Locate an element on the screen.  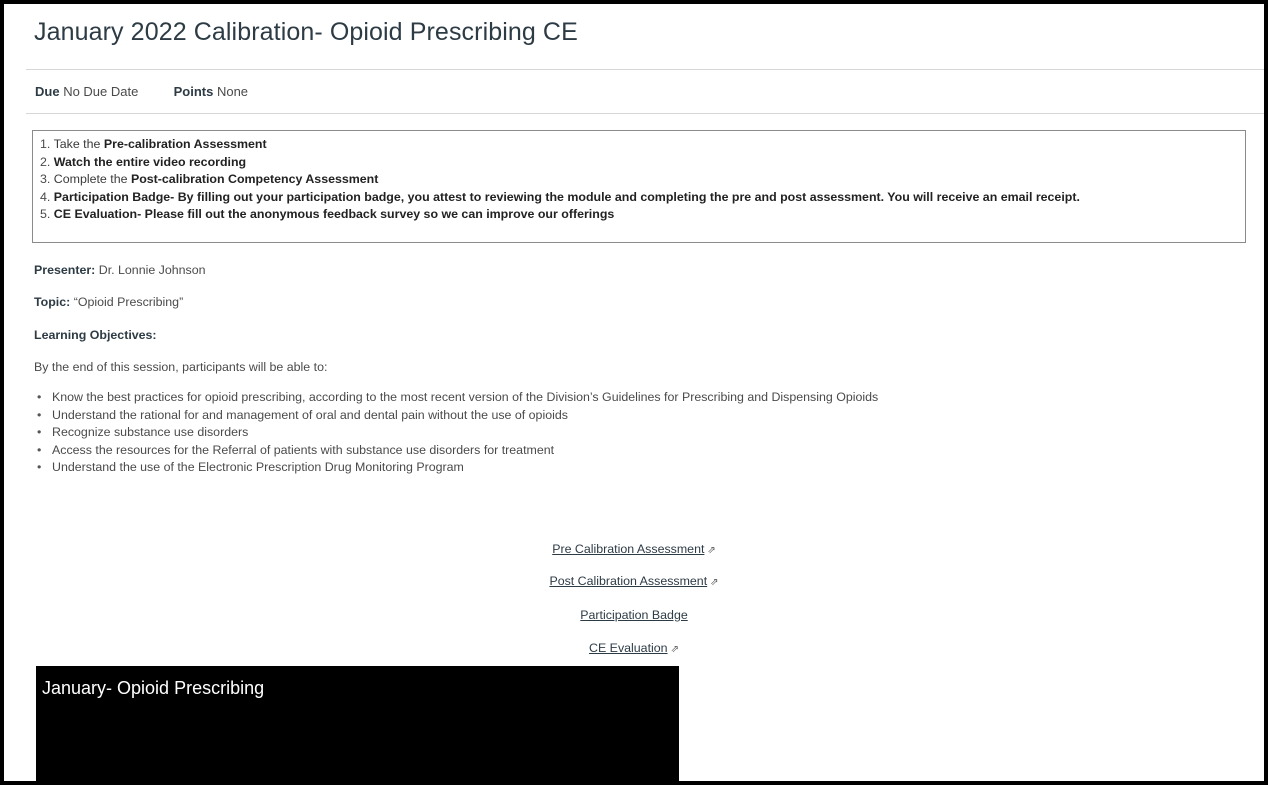
post-calibration-assessment-link: Post Calibration Assessment is located at coordinates (628, 581).